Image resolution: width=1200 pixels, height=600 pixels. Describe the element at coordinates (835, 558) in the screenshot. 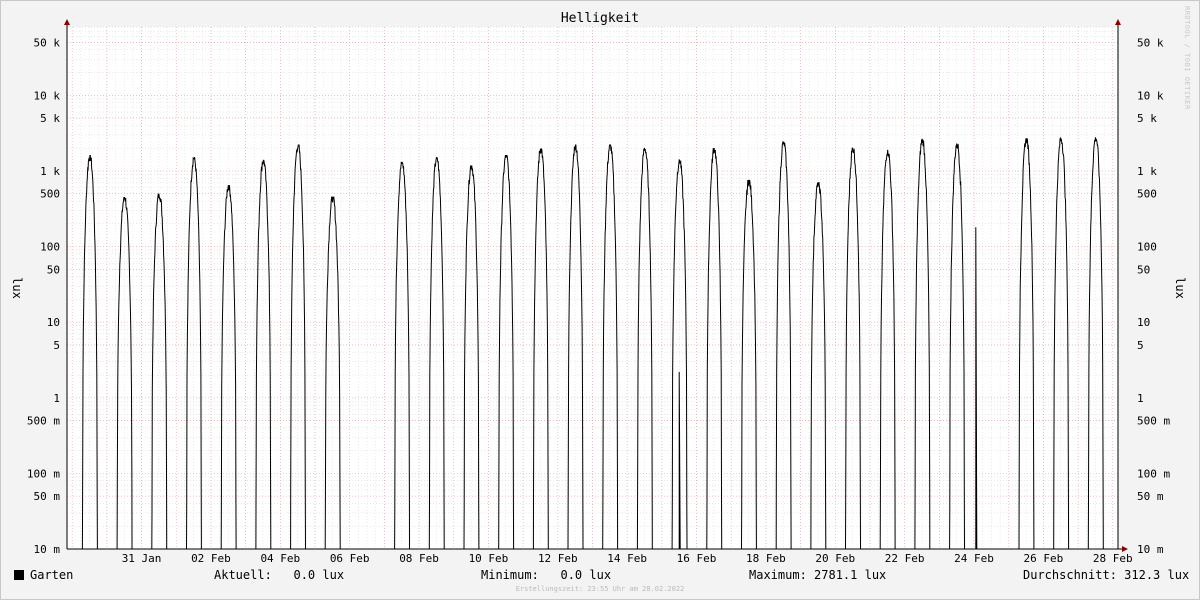

I see `x-tick-label: 20 Feb` at that location.